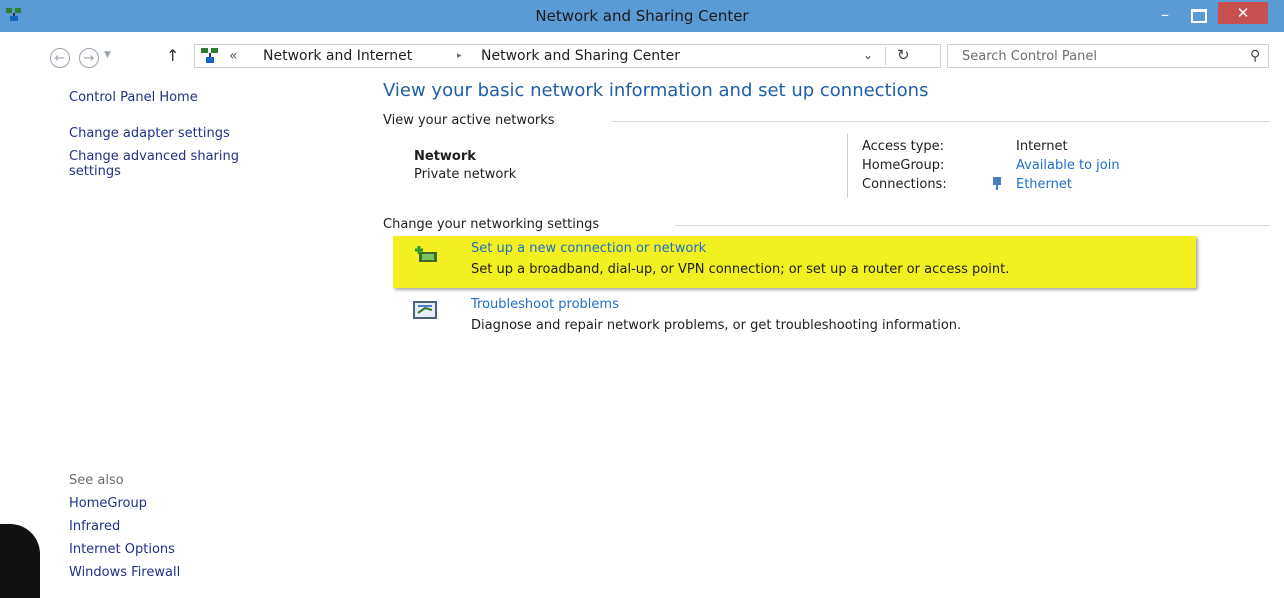 Image resolution: width=1284 pixels, height=598 pixels. Describe the element at coordinates (233, 56) in the screenshot. I see `overflow-chevron-icon: «` at that location.